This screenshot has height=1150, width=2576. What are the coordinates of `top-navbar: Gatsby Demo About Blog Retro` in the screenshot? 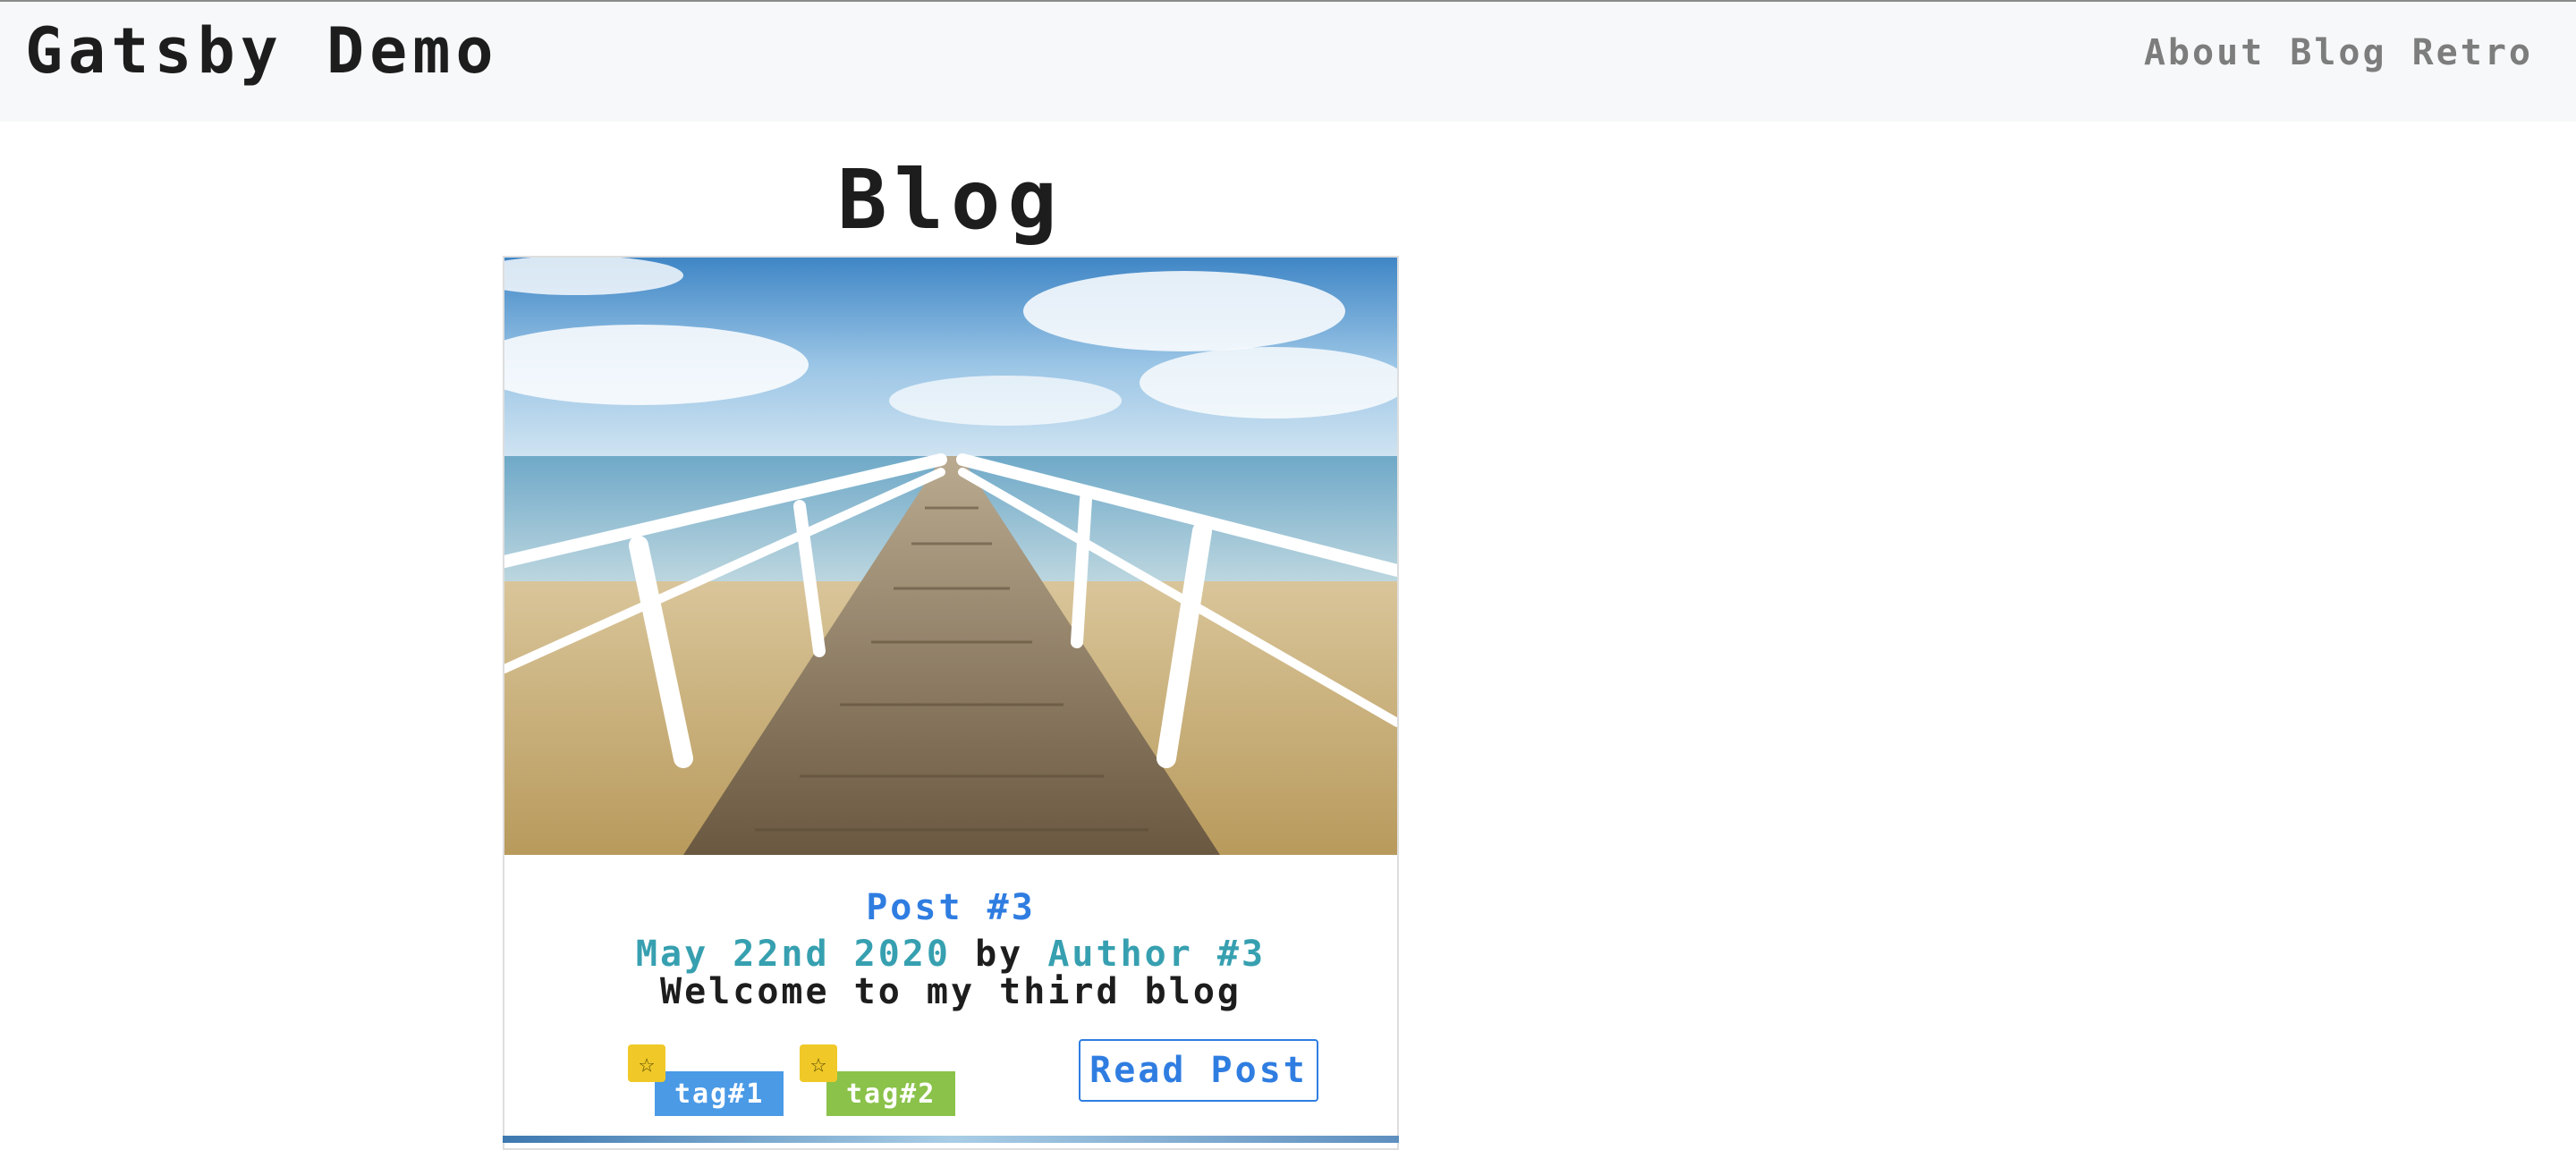 It's located at (1288, 61).